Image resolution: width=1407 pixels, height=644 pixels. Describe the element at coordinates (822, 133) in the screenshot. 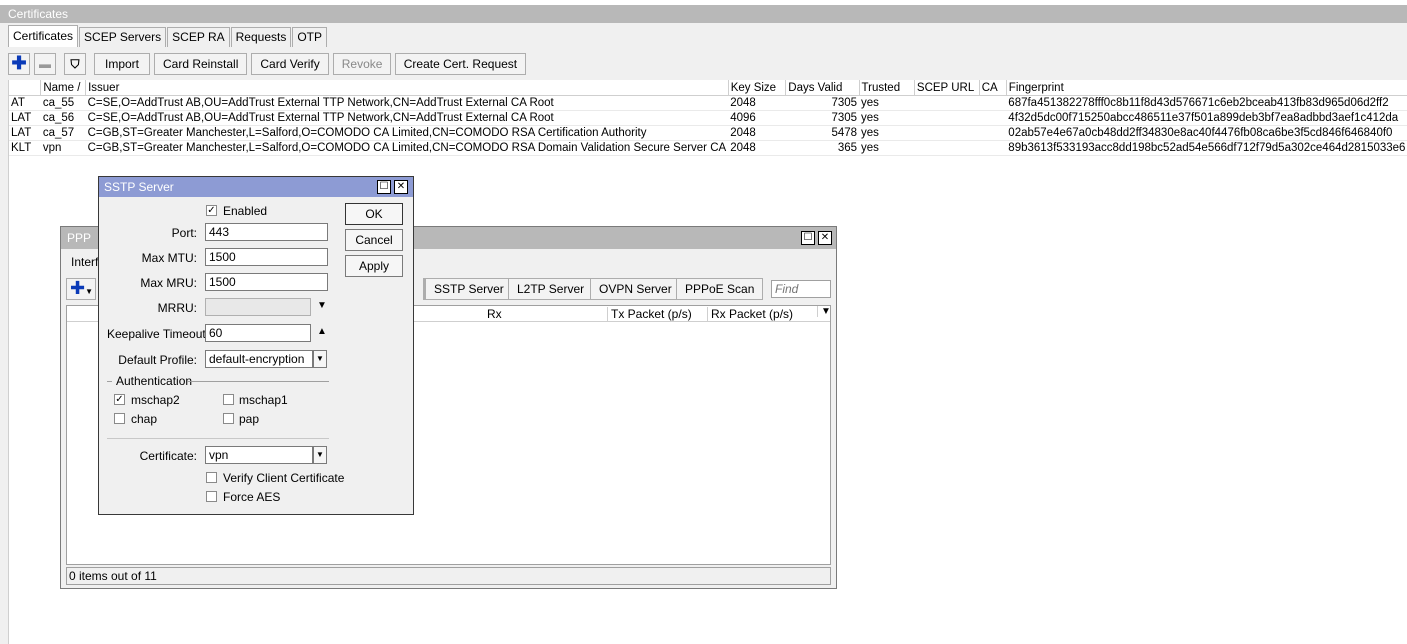

I see `cell-days: 5478` at that location.